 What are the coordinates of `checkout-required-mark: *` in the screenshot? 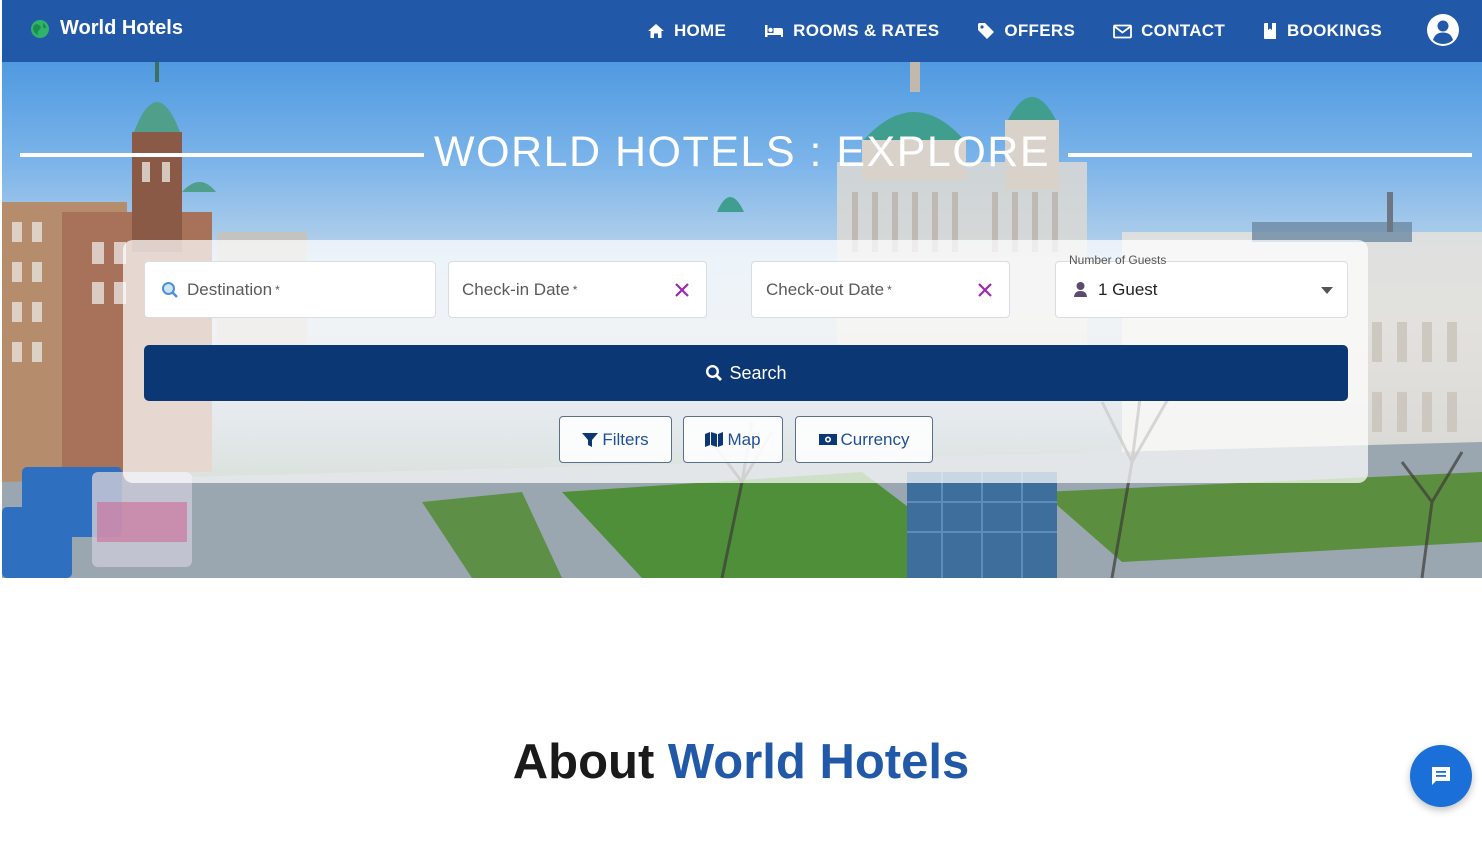 It's located at (889, 289).